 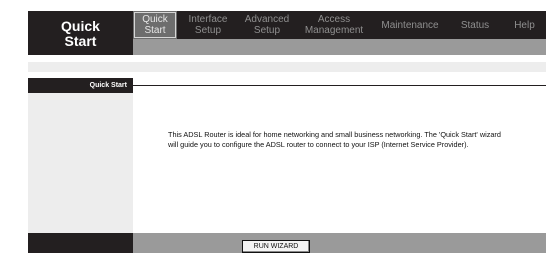 I want to click on brand-title-line2: Start, so click(x=80, y=41).